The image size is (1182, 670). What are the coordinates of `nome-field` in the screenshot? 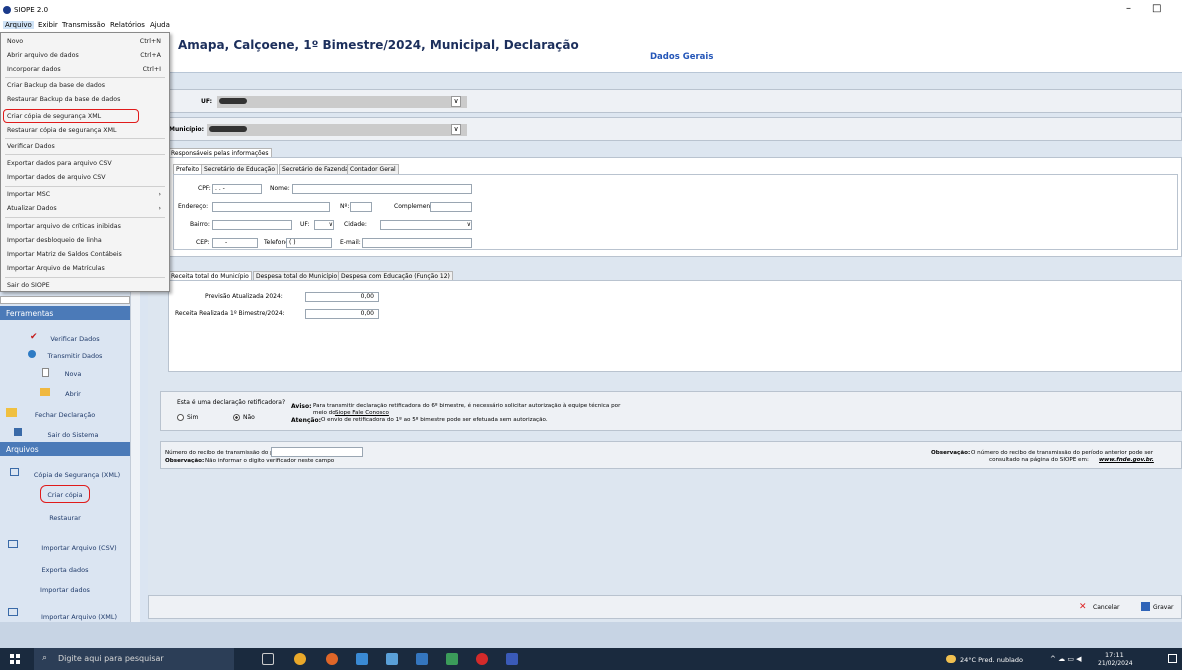 It's located at (382, 189).